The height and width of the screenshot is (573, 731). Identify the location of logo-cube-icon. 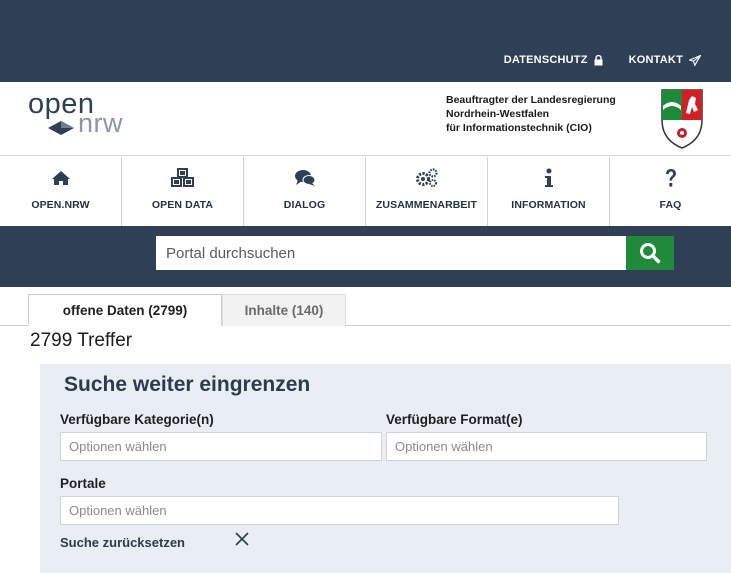
(61, 128).